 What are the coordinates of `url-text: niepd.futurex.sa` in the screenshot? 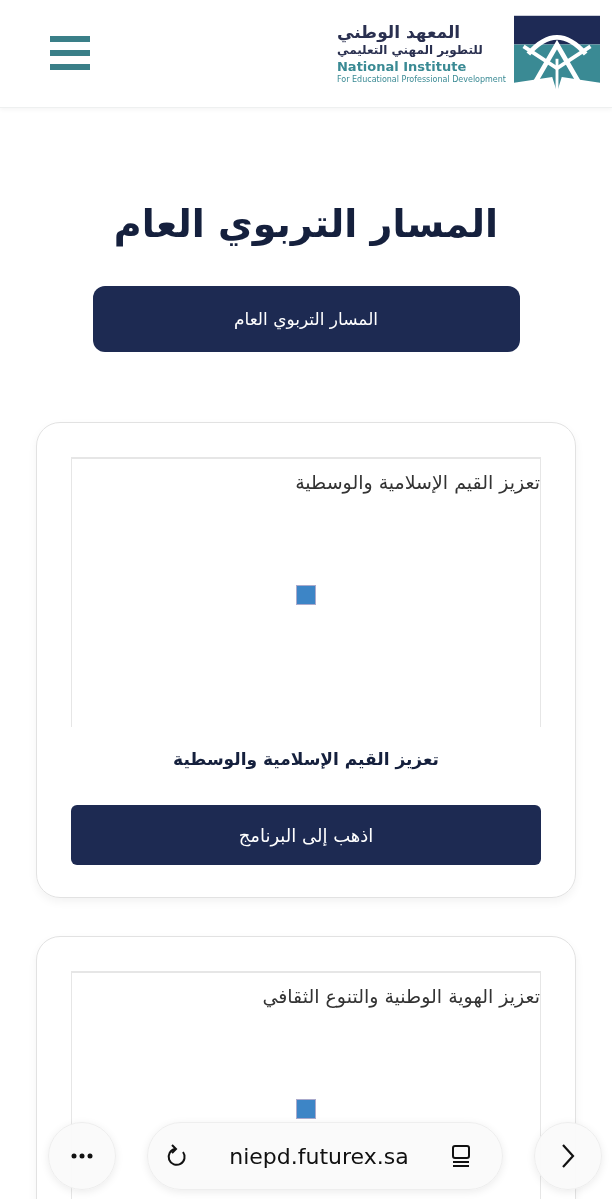 It's located at (319, 1156).